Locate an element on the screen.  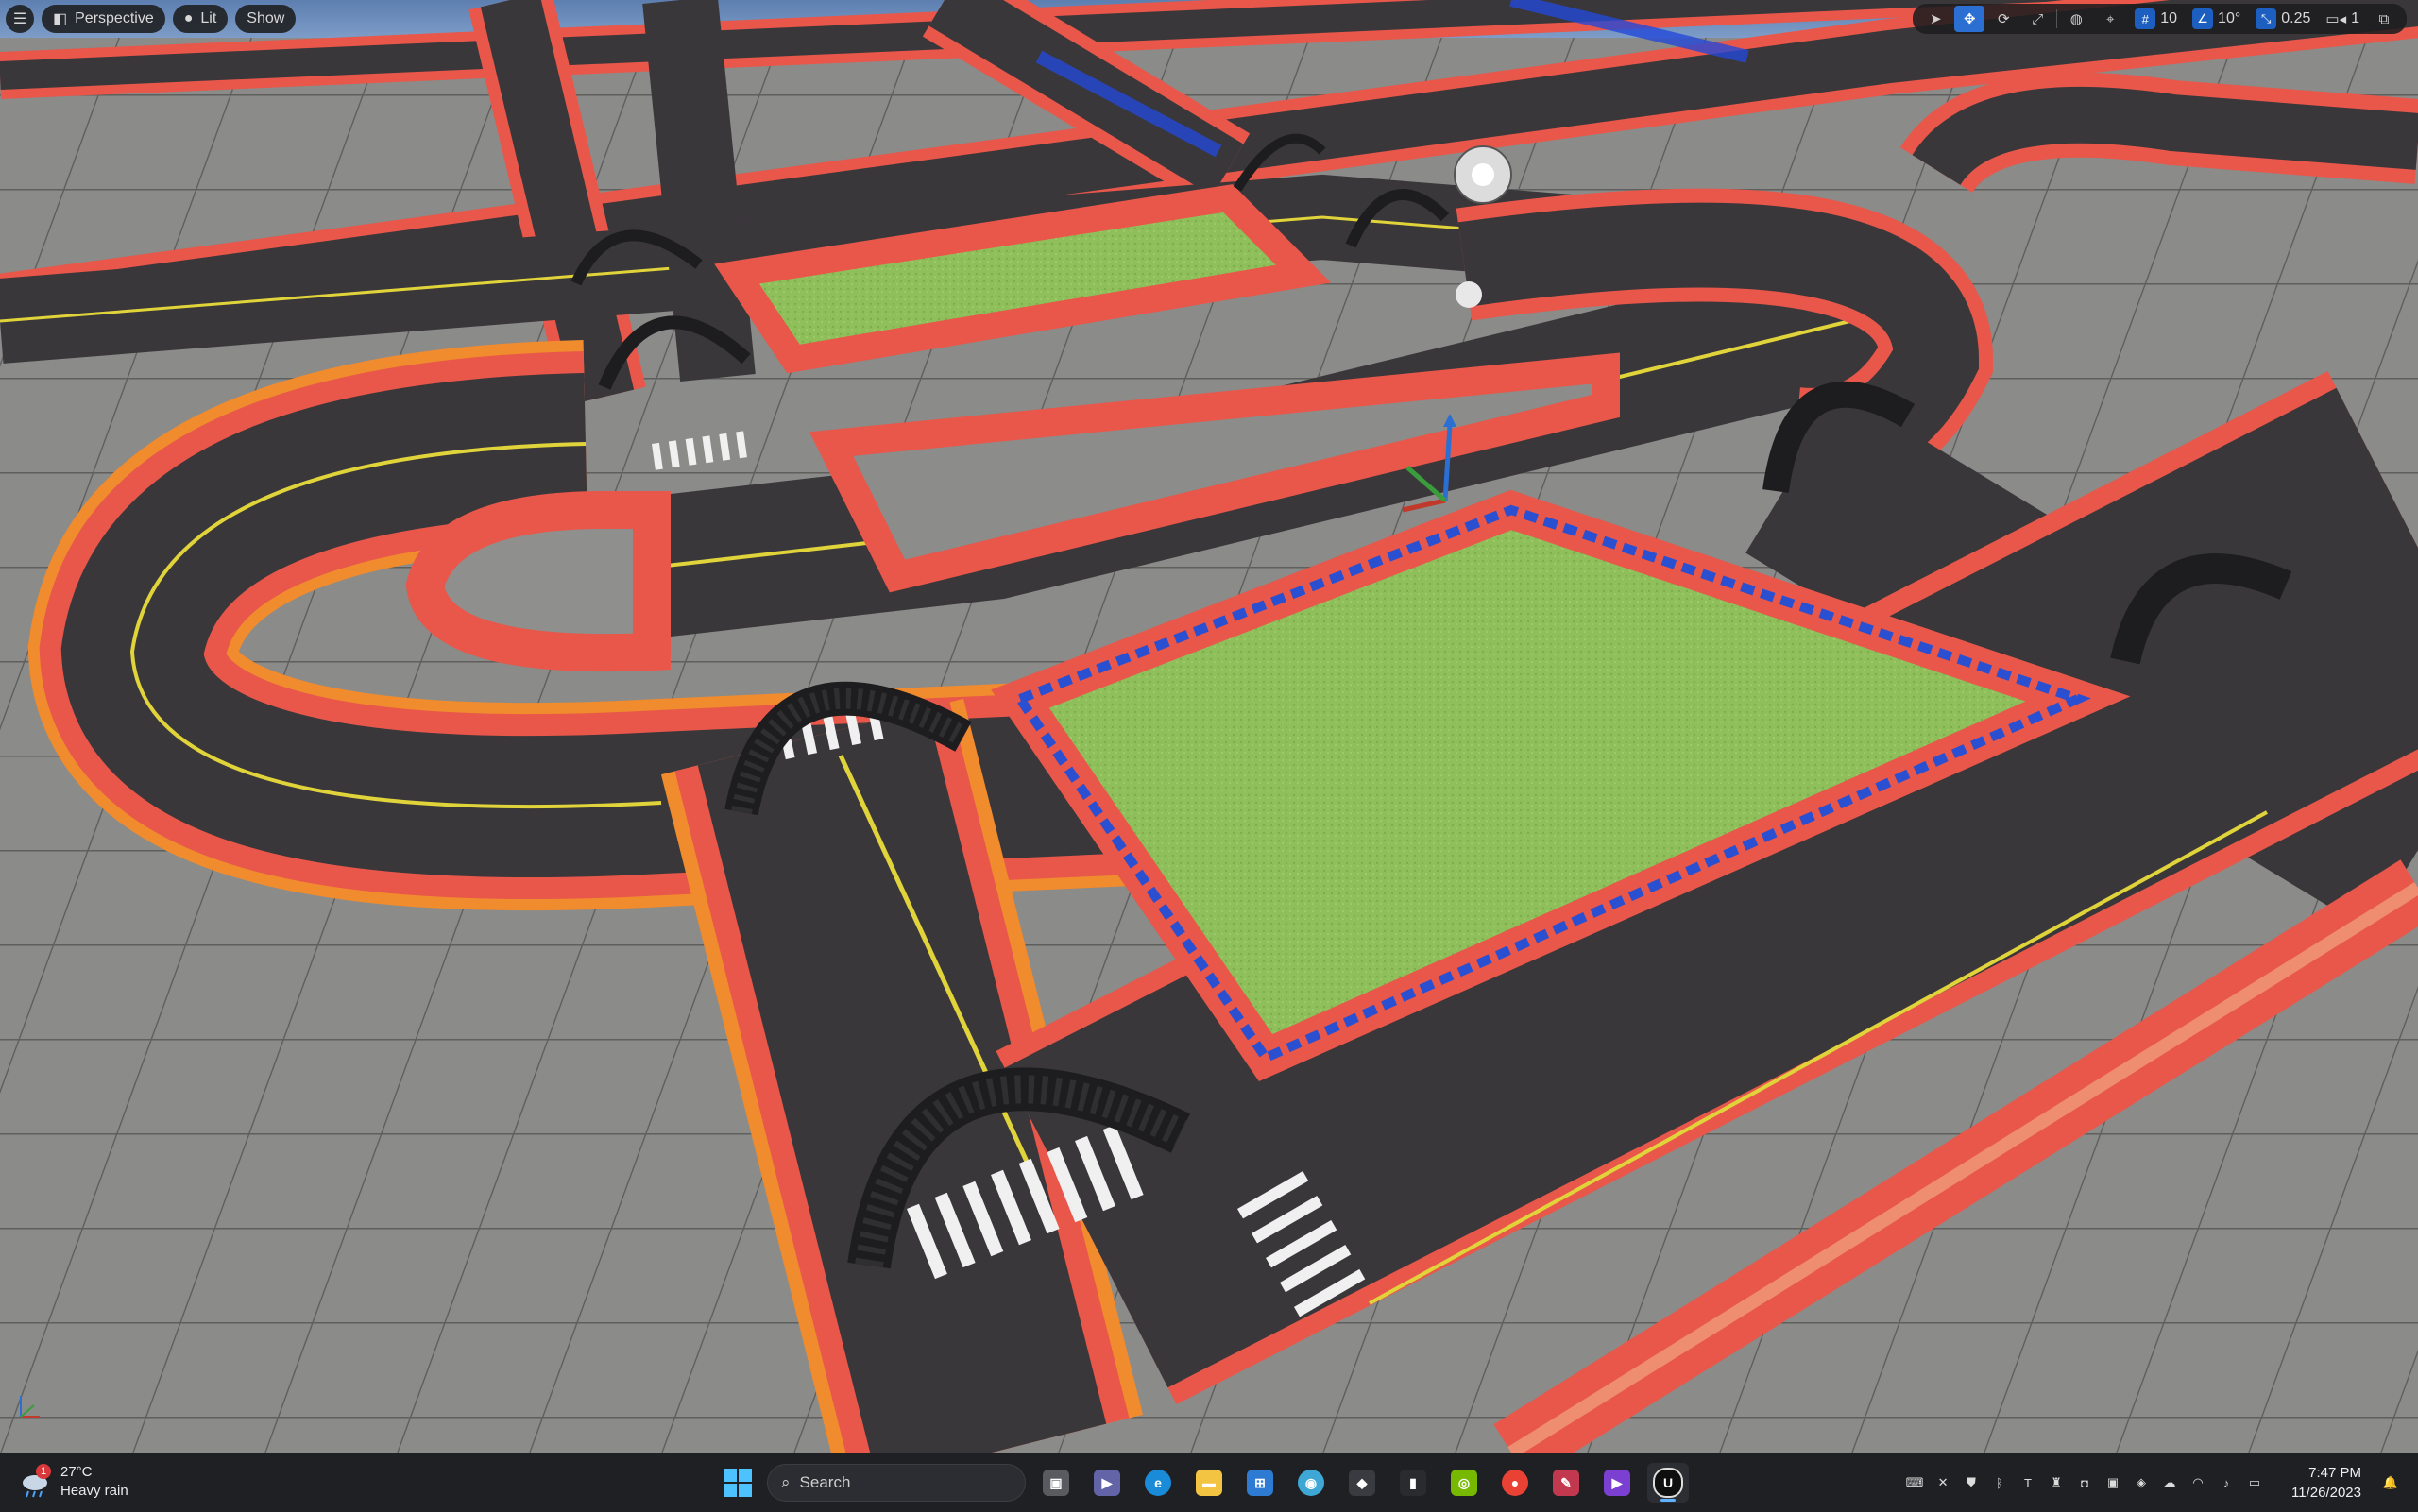
move-icon: ✥ is located at coordinates (1969, 19).